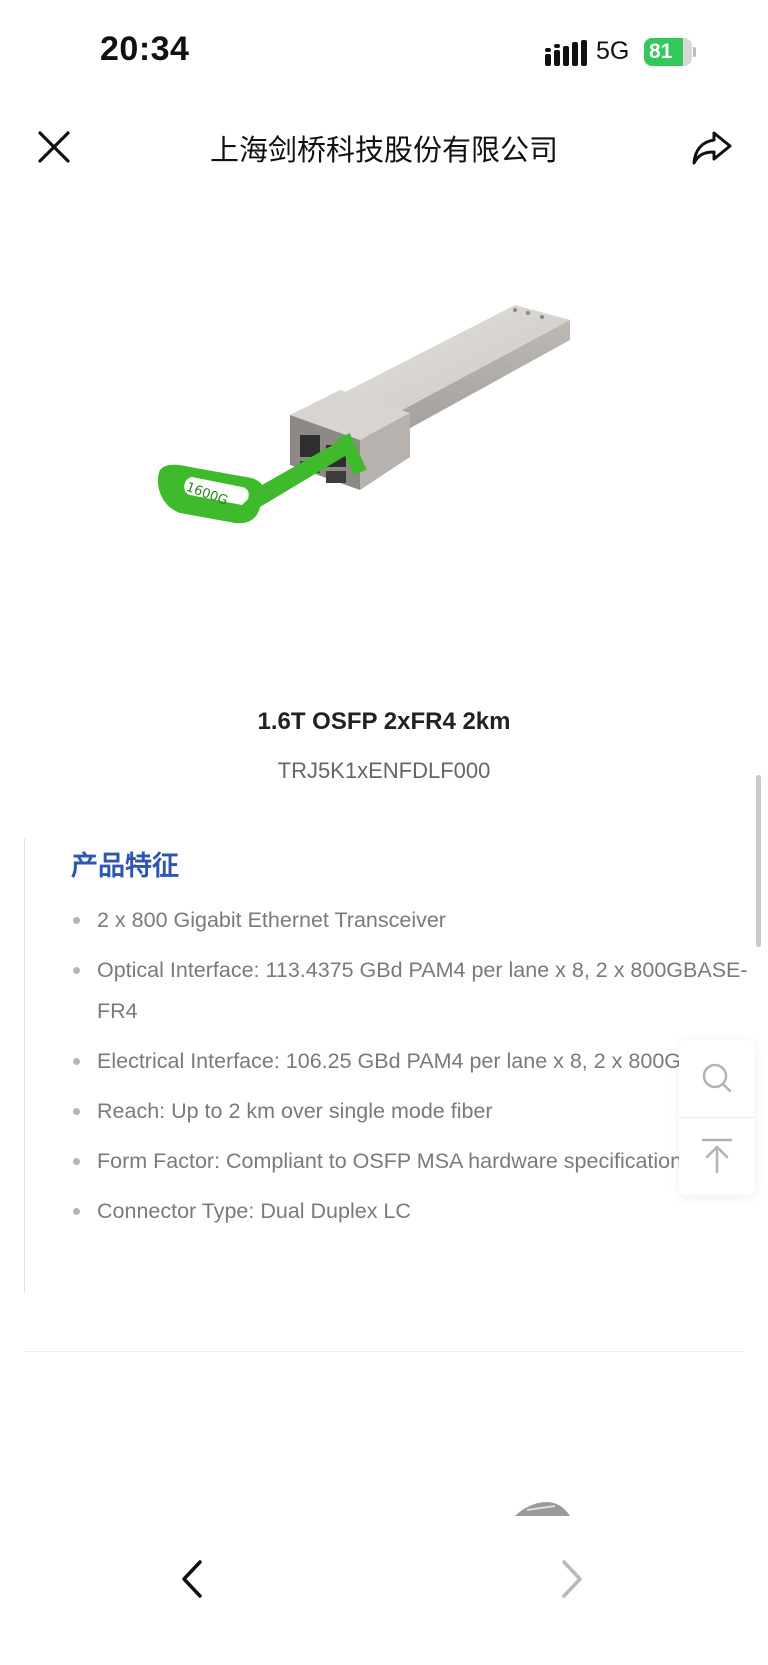 The height and width of the screenshot is (1665, 768). I want to click on product-code: TRJ5K1xENFDLF000, so click(384, 770).